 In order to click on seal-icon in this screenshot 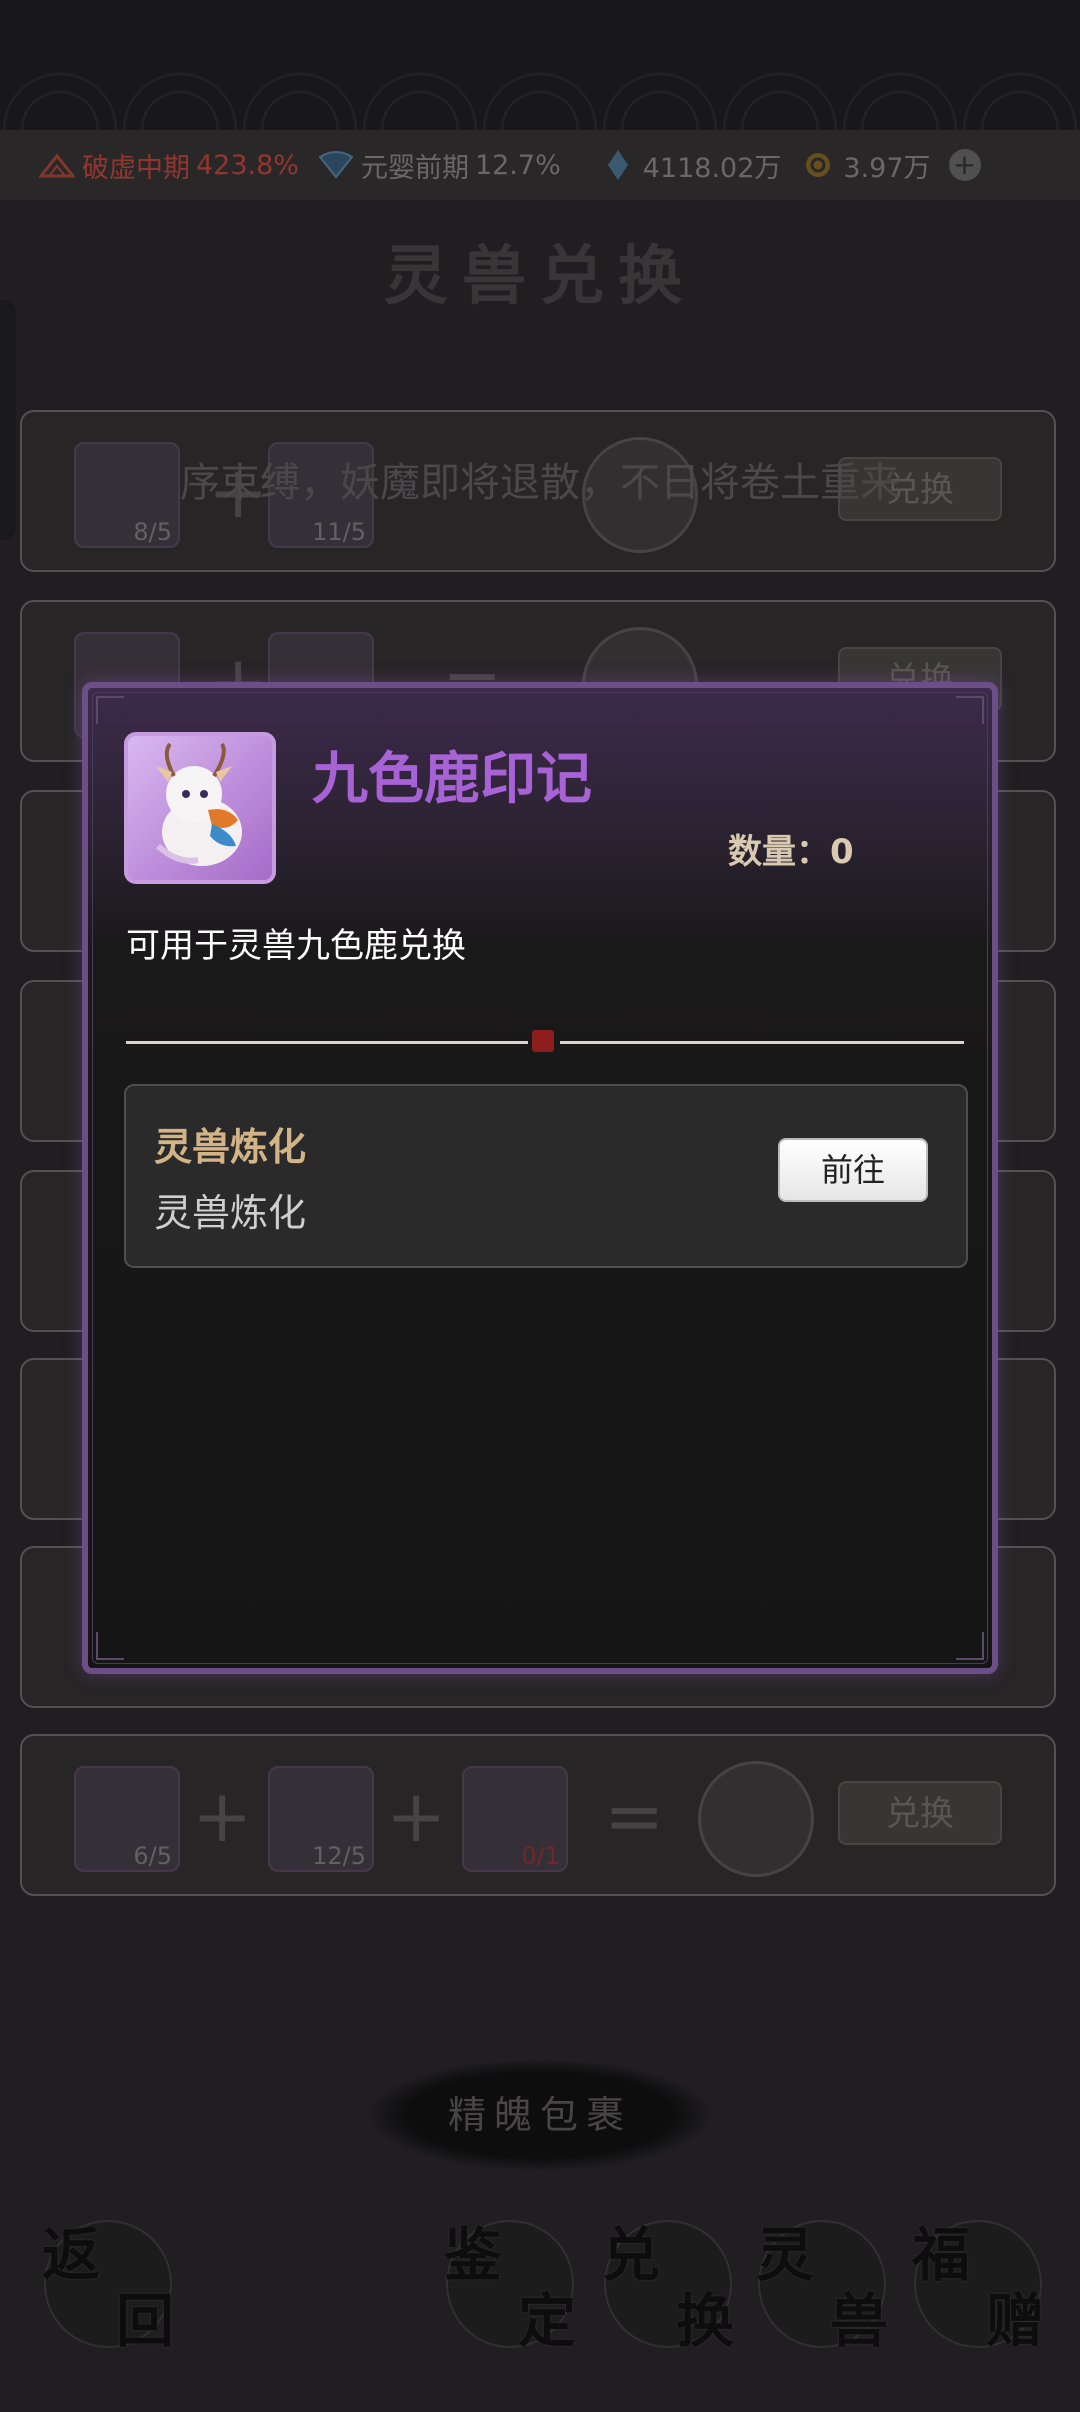, I will do `click(543, 1041)`.